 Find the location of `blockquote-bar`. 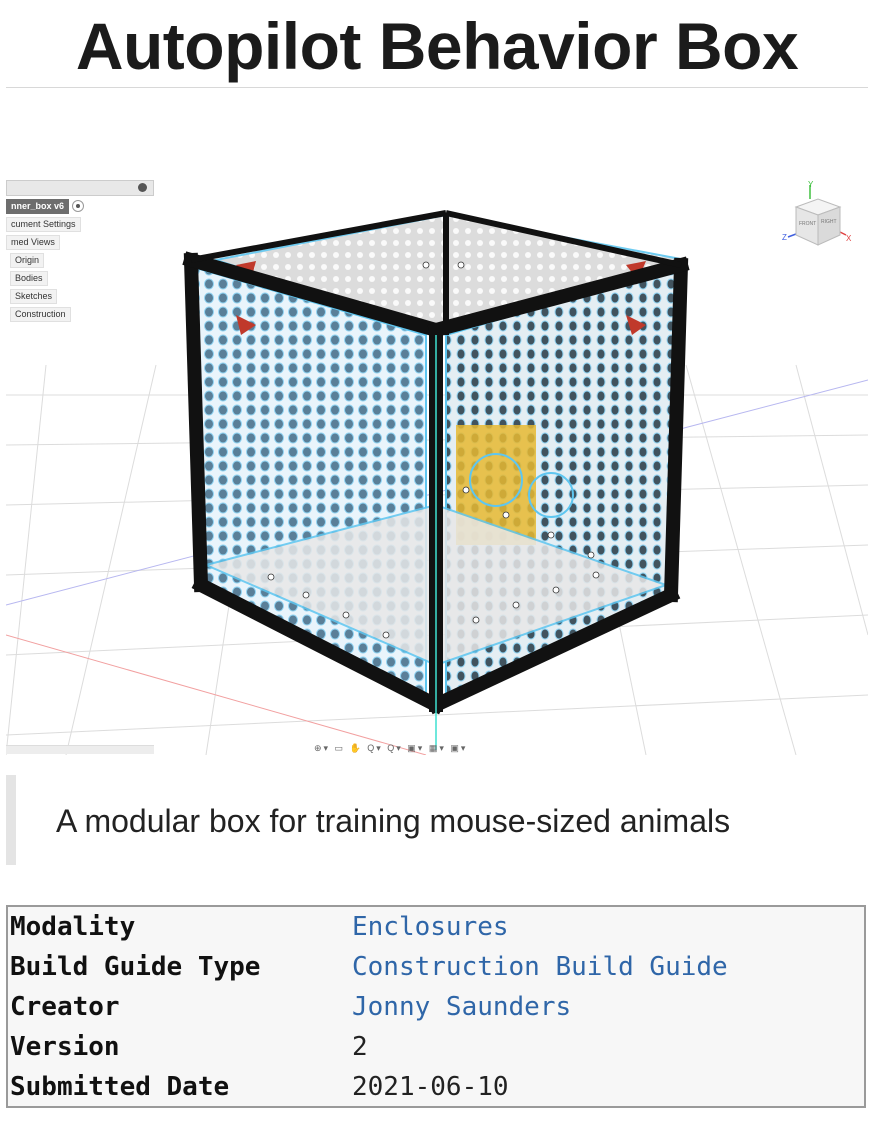

blockquote-bar is located at coordinates (11, 820).